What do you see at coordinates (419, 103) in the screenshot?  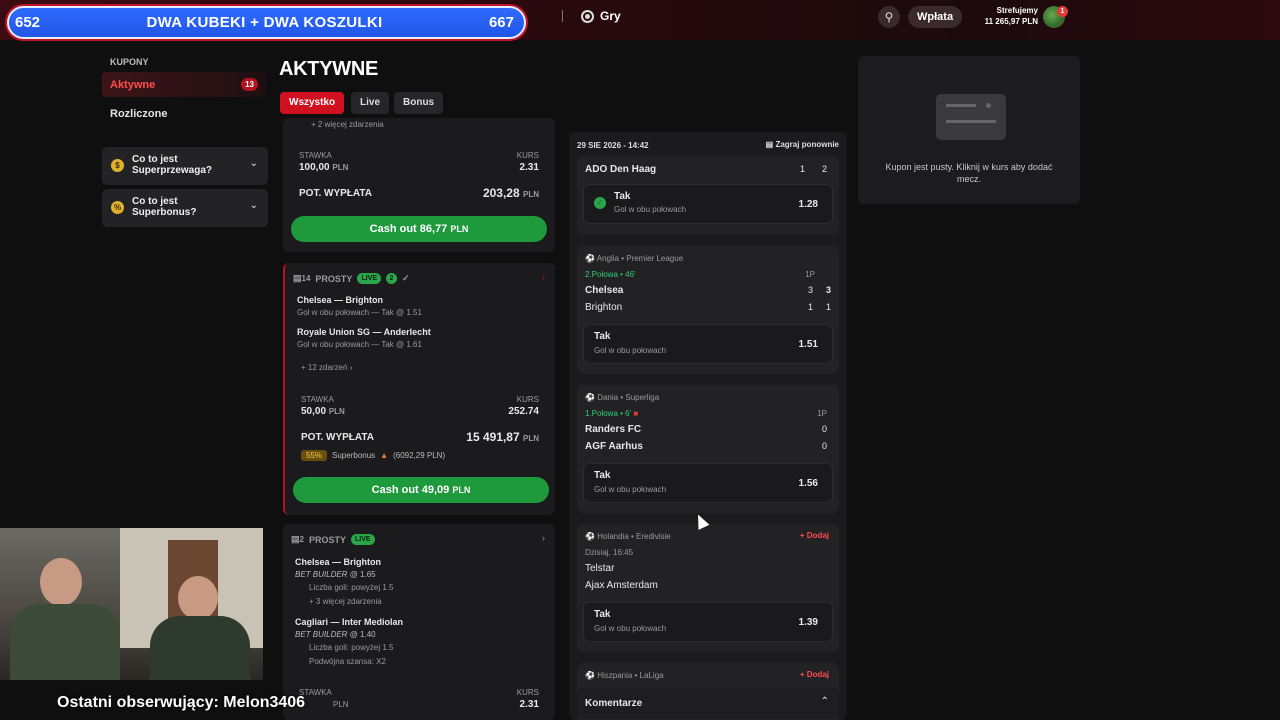 I see `tab-bonus: Bonus` at bounding box center [419, 103].